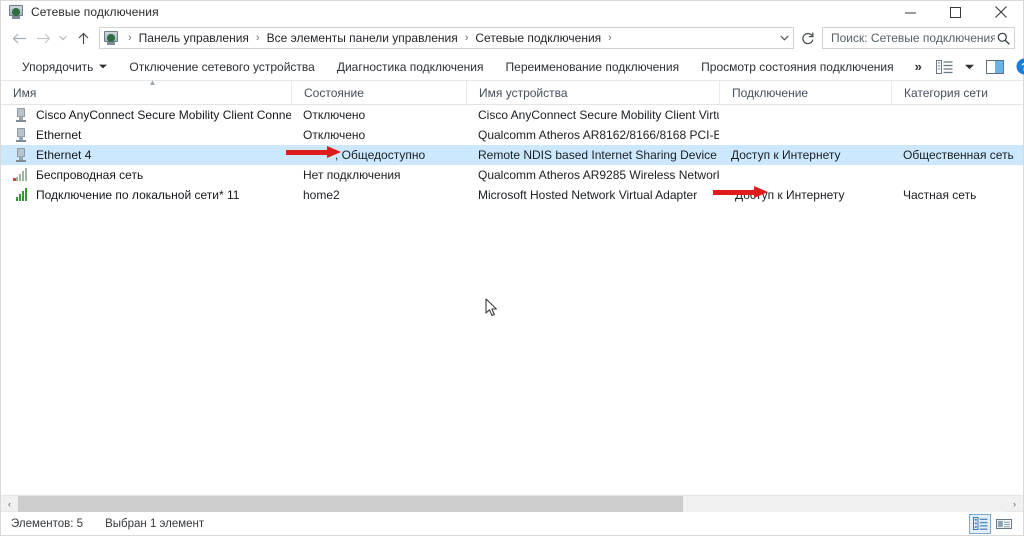  I want to click on scrollbar-track, so click(512, 503).